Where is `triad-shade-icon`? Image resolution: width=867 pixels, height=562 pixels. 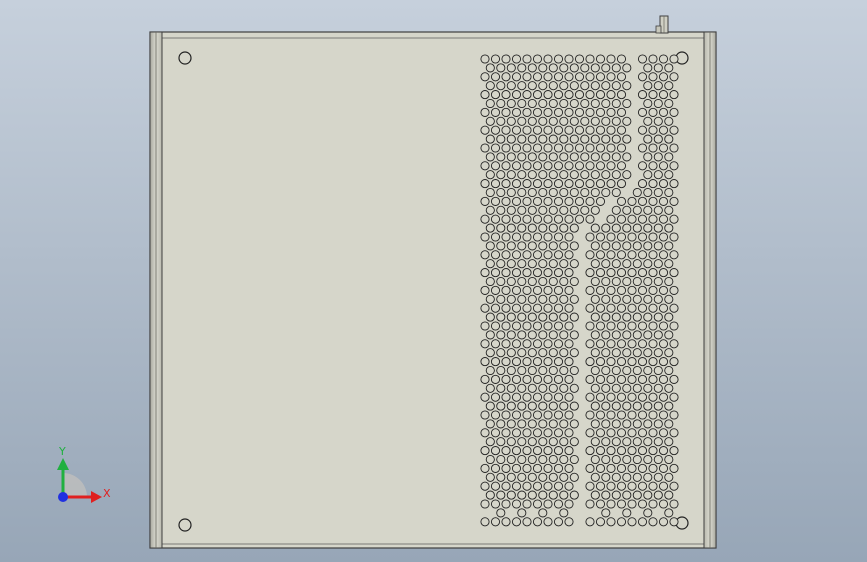 triad-shade-icon is located at coordinates (75, 485).